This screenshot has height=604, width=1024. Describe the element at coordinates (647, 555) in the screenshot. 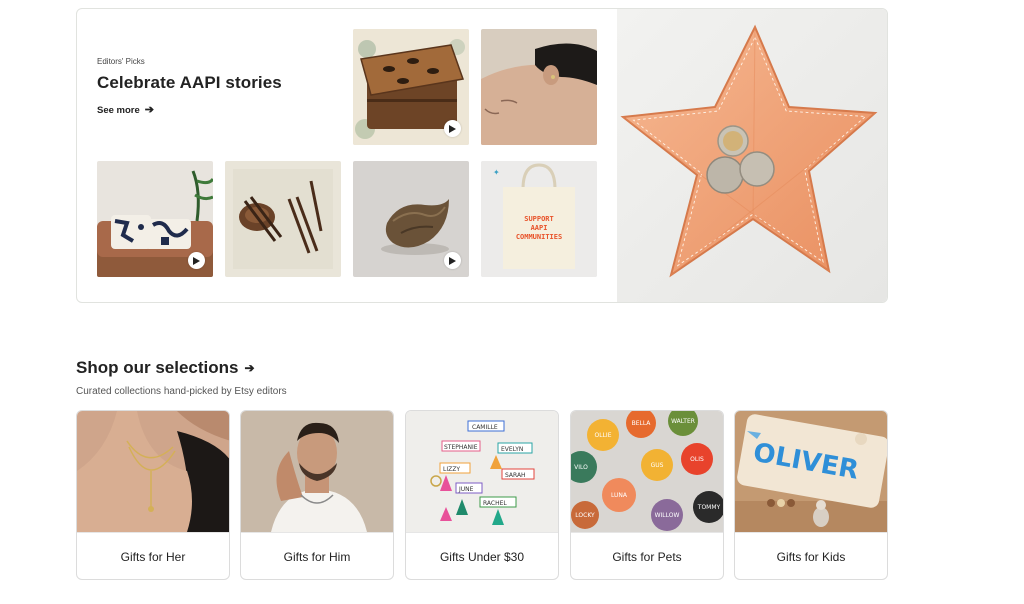

I see `card-label: Gifts for Pets` at that location.